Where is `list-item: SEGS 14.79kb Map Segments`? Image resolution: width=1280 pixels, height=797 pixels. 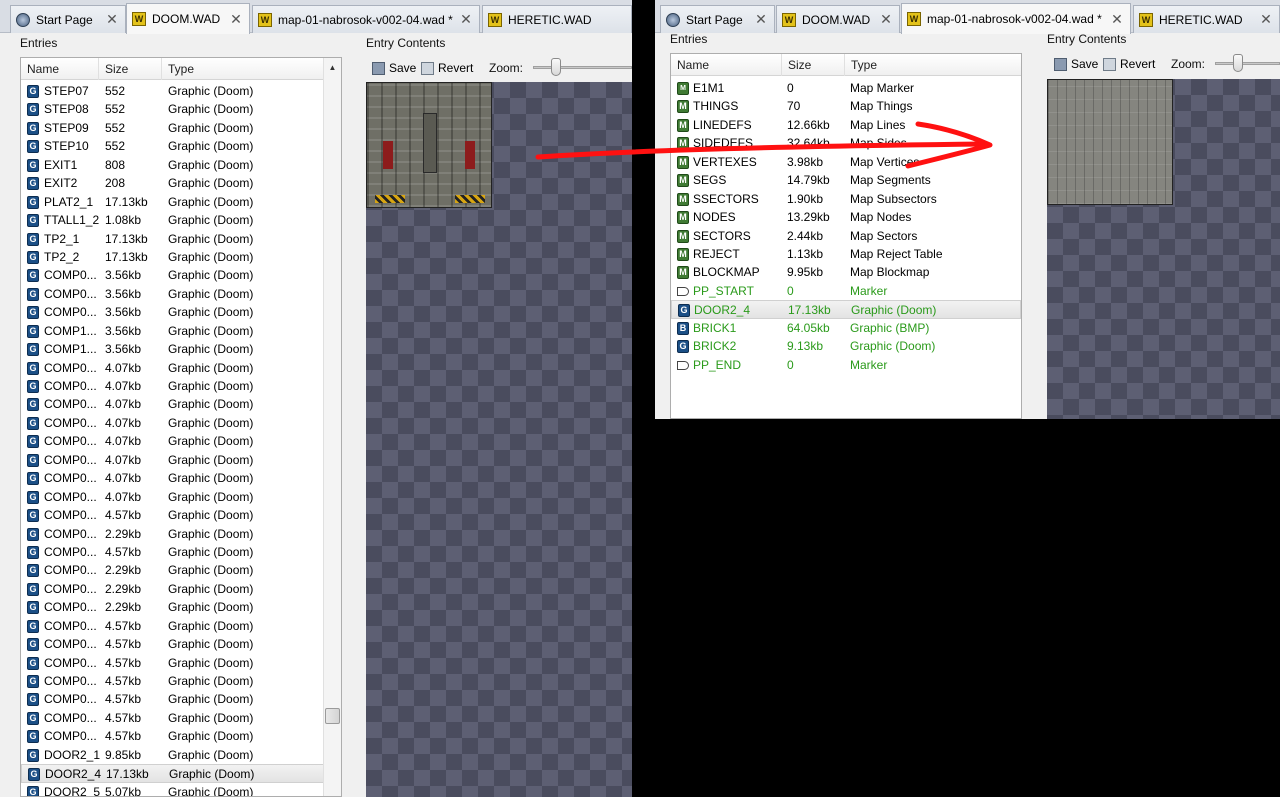 list-item: SEGS 14.79kb Map Segments is located at coordinates (846, 180).